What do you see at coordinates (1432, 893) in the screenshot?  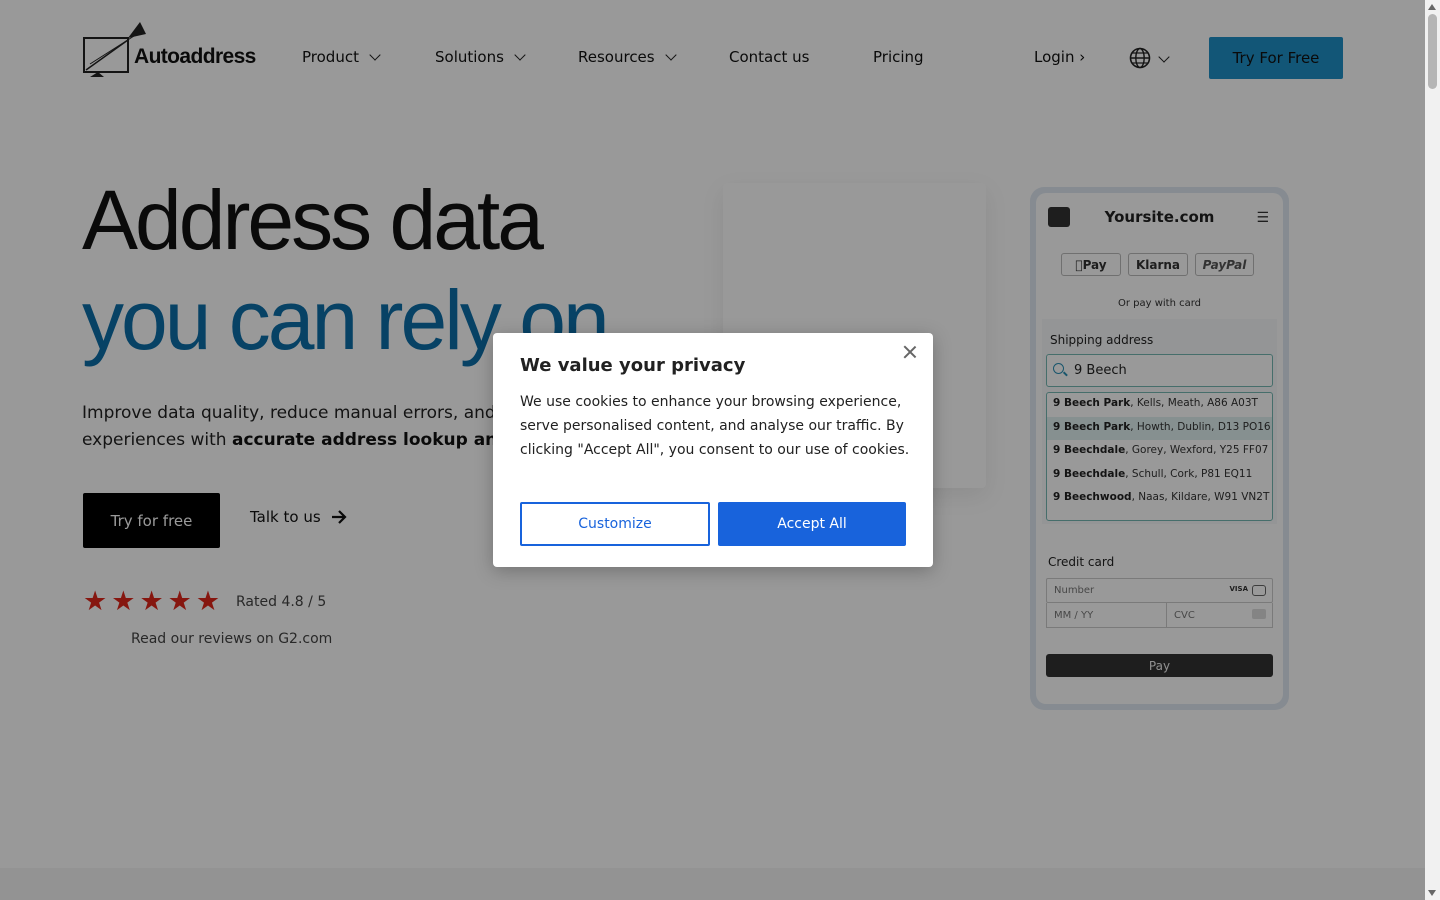 I see `scroll-down-arrow-icon` at bounding box center [1432, 893].